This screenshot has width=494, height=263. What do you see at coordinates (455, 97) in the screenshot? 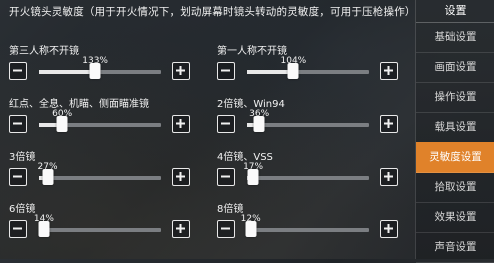
I see `sidebar-item-3: 操作设置` at bounding box center [455, 97].